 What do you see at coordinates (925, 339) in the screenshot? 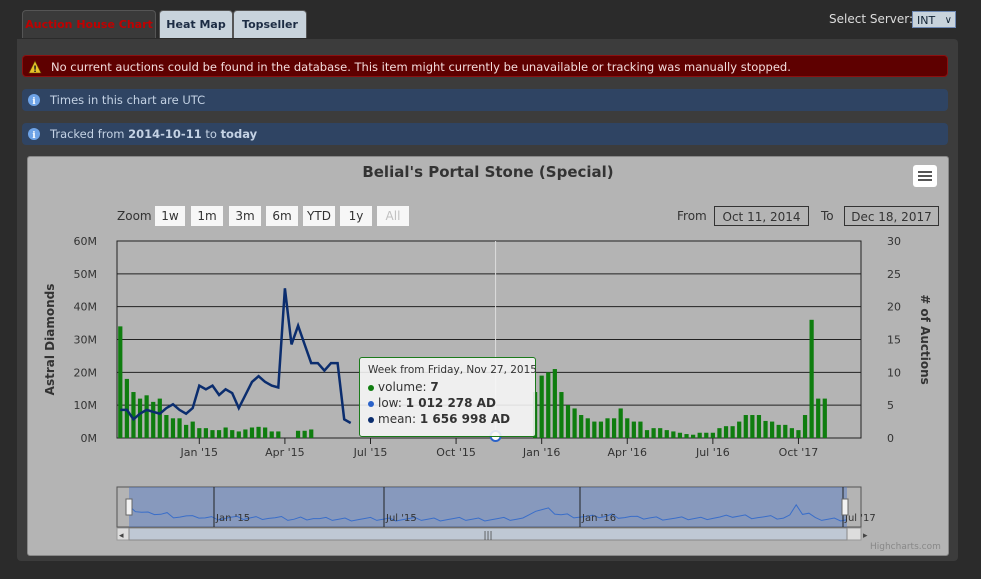
I see `y2-axis-title: # of Auctions` at bounding box center [925, 339].